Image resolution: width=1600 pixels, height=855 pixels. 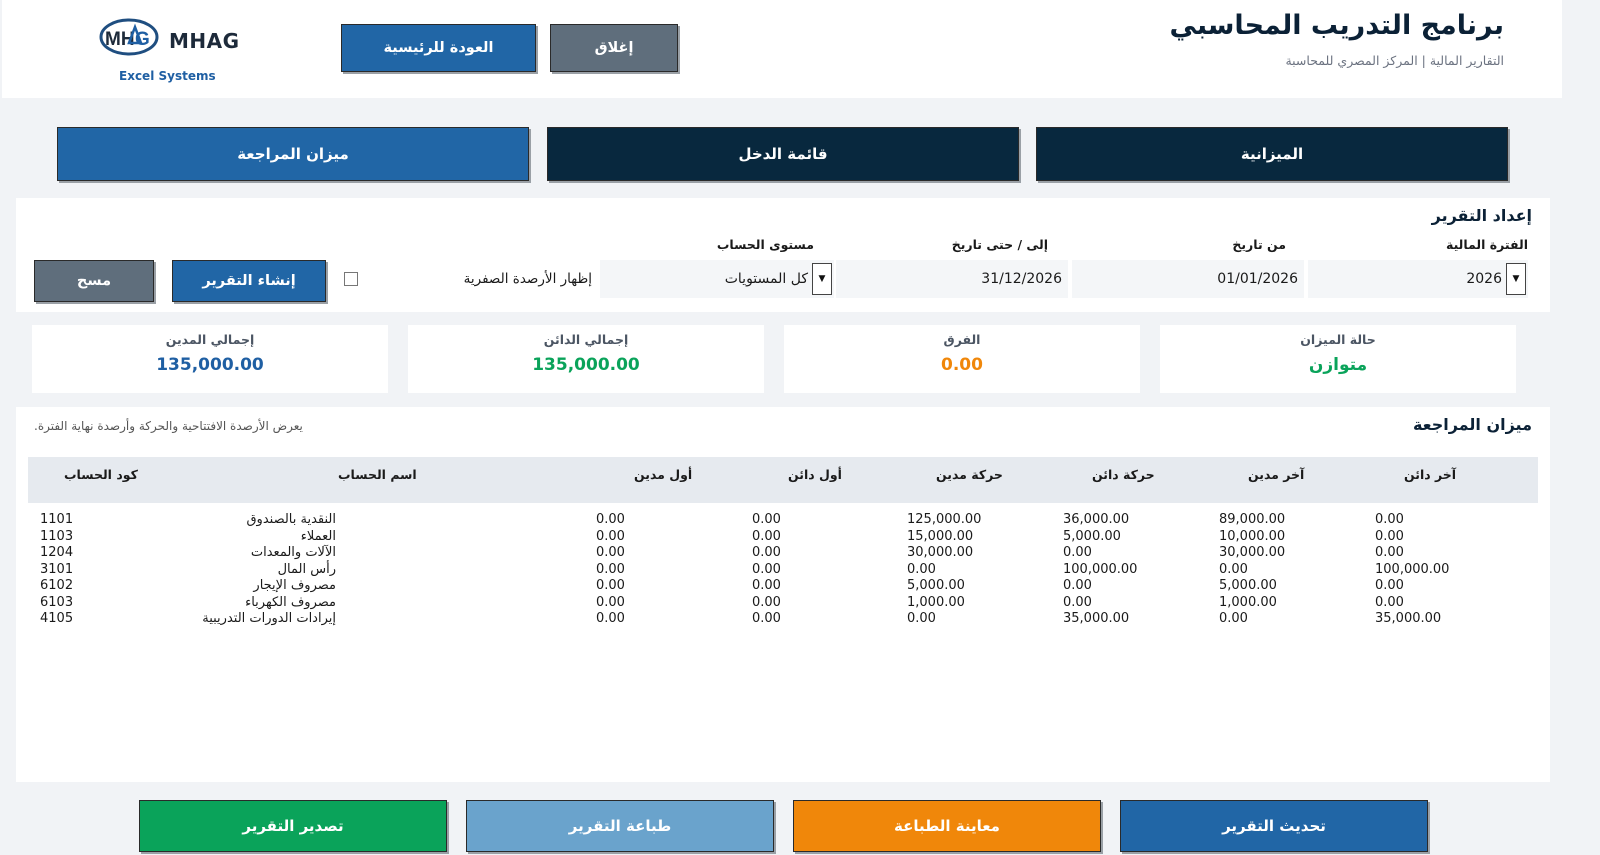 I want to click on cell-name: العملاء, so click(x=318, y=536).